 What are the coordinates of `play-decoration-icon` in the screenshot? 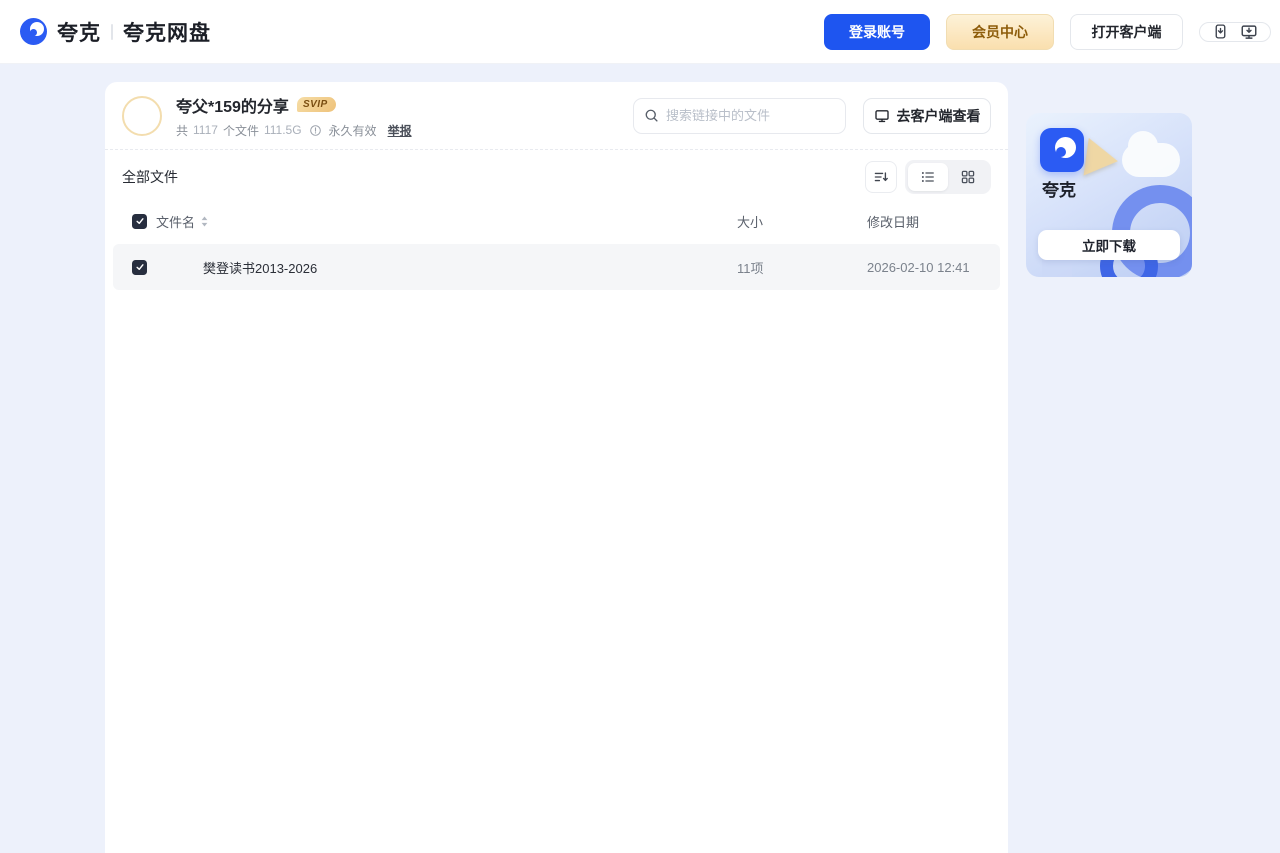 It's located at (1102, 159).